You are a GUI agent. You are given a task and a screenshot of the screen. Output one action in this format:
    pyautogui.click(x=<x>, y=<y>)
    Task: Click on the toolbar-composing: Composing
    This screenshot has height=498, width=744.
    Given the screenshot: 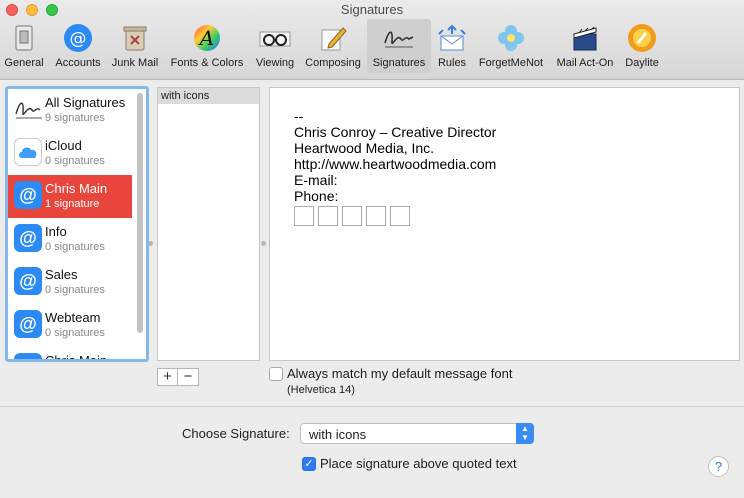 What is the action you would take?
    pyautogui.click(x=333, y=46)
    